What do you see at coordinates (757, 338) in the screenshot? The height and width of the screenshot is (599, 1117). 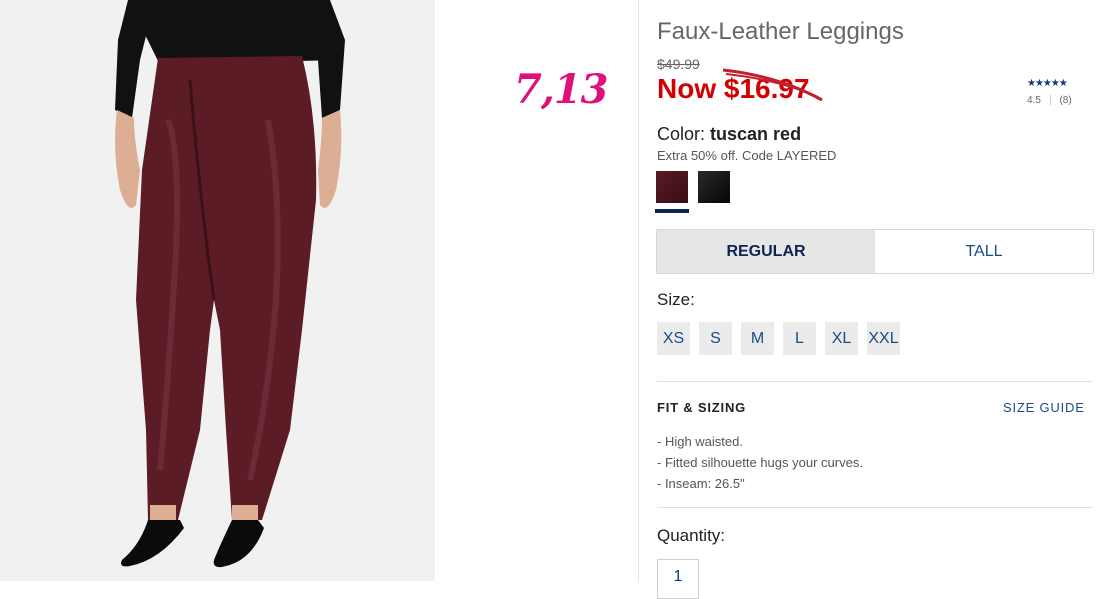 I see `size-m-button: M` at bounding box center [757, 338].